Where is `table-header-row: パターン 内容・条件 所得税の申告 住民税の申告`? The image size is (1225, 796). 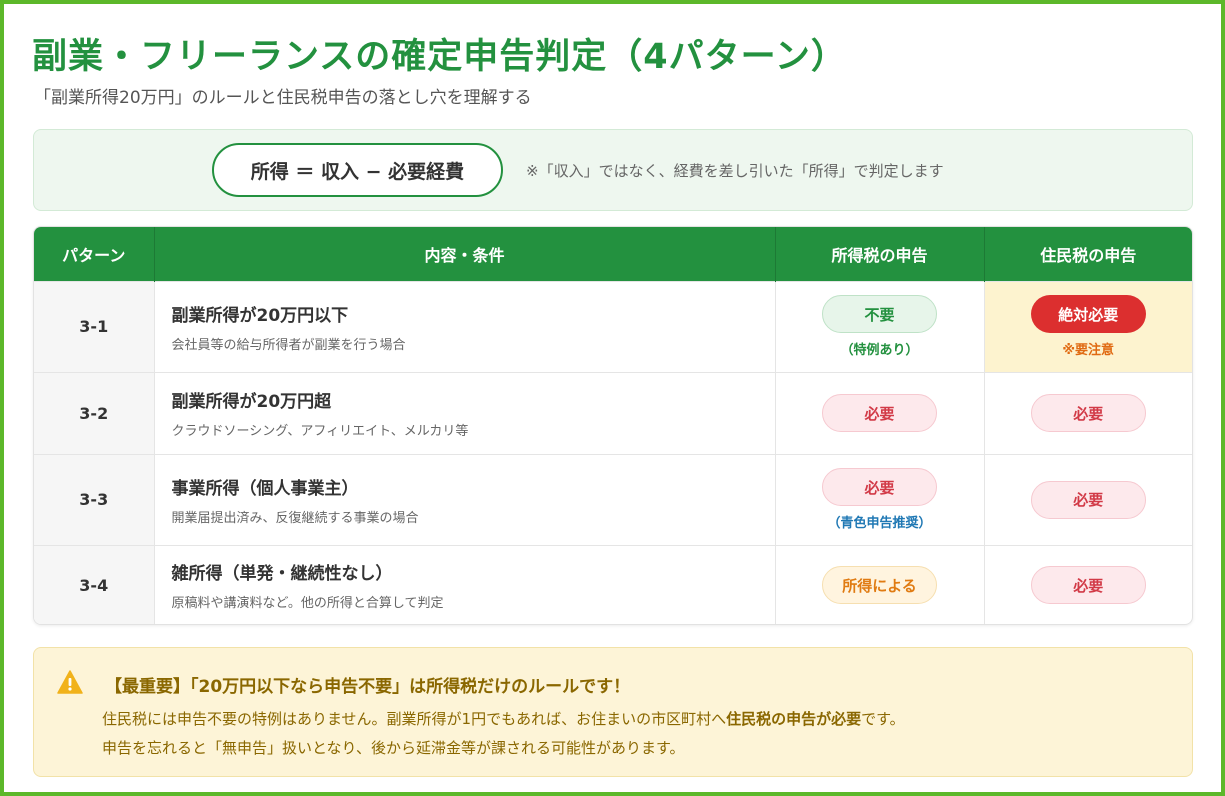
table-header-row: パターン 内容・条件 所得税の申告 住民税の申告 is located at coordinates (613, 254).